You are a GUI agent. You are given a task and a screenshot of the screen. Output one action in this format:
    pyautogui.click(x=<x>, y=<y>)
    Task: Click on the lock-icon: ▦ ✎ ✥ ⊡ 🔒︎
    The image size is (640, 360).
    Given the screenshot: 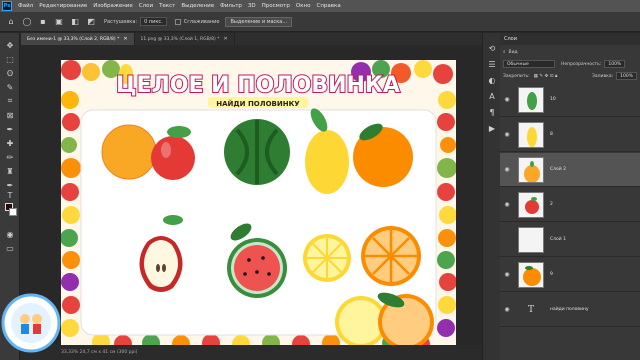 What is the action you would take?
    pyautogui.click(x=546, y=76)
    